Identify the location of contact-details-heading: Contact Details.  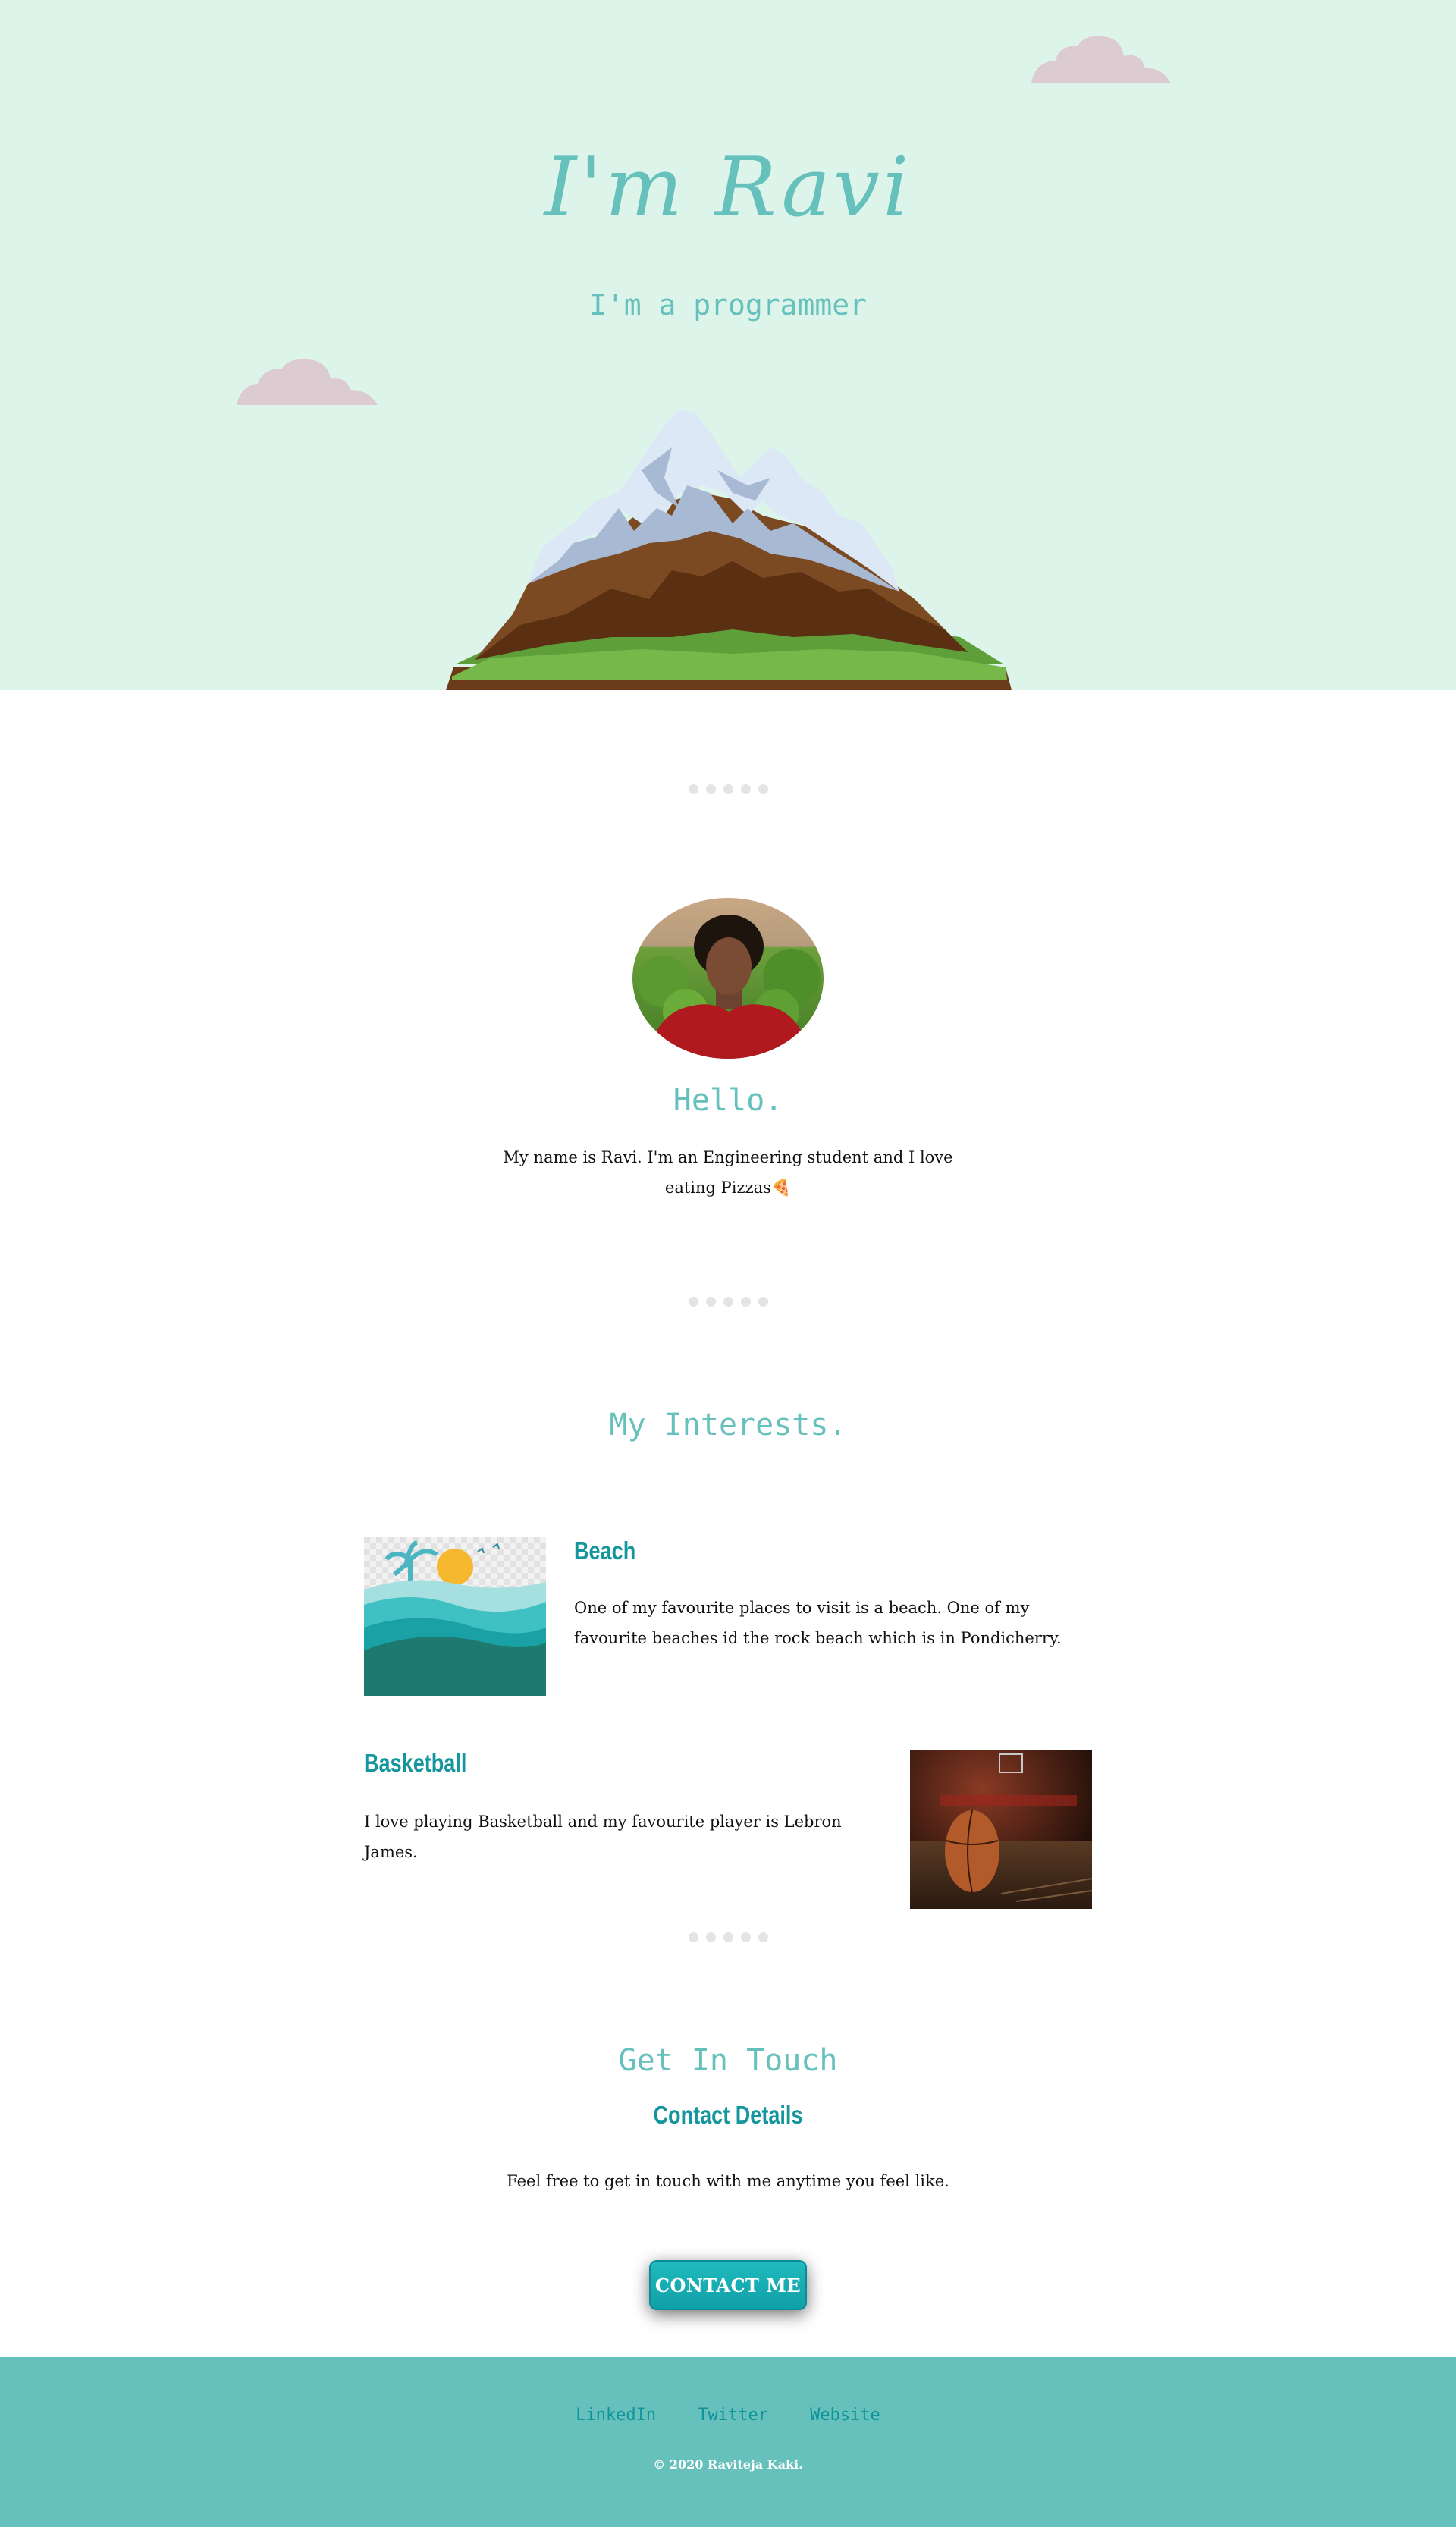
(728, 2115).